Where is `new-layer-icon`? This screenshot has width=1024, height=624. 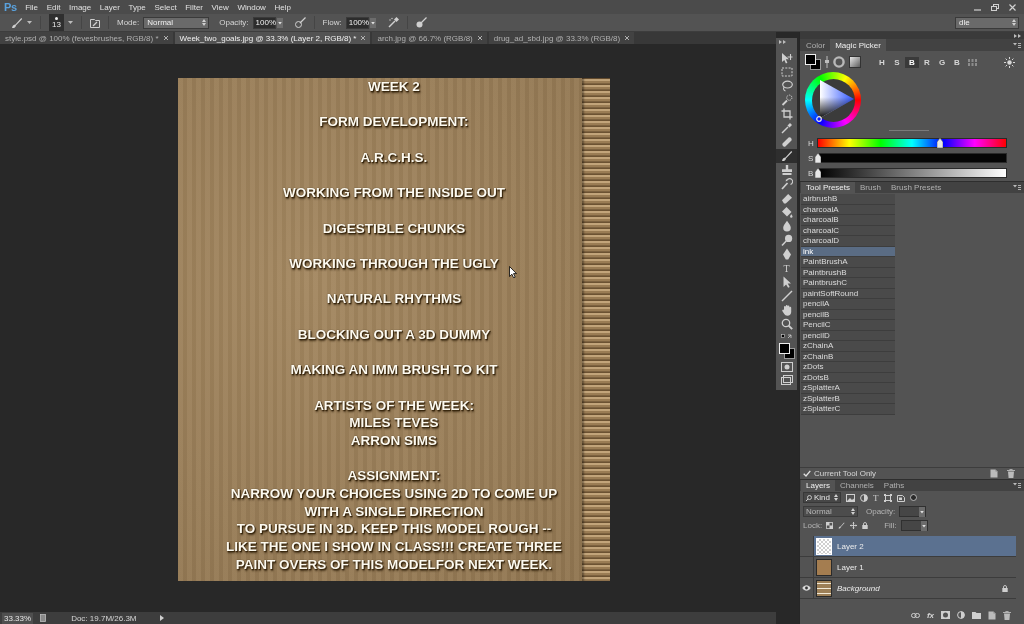
new-layer-icon is located at coordinates (992, 615).